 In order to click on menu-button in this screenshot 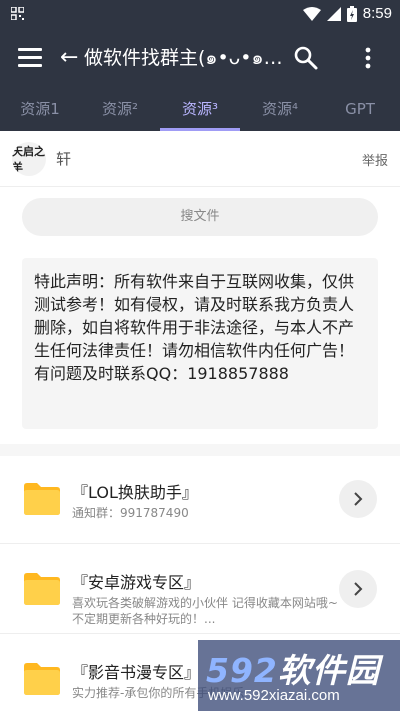, I will do `click(30, 58)`.